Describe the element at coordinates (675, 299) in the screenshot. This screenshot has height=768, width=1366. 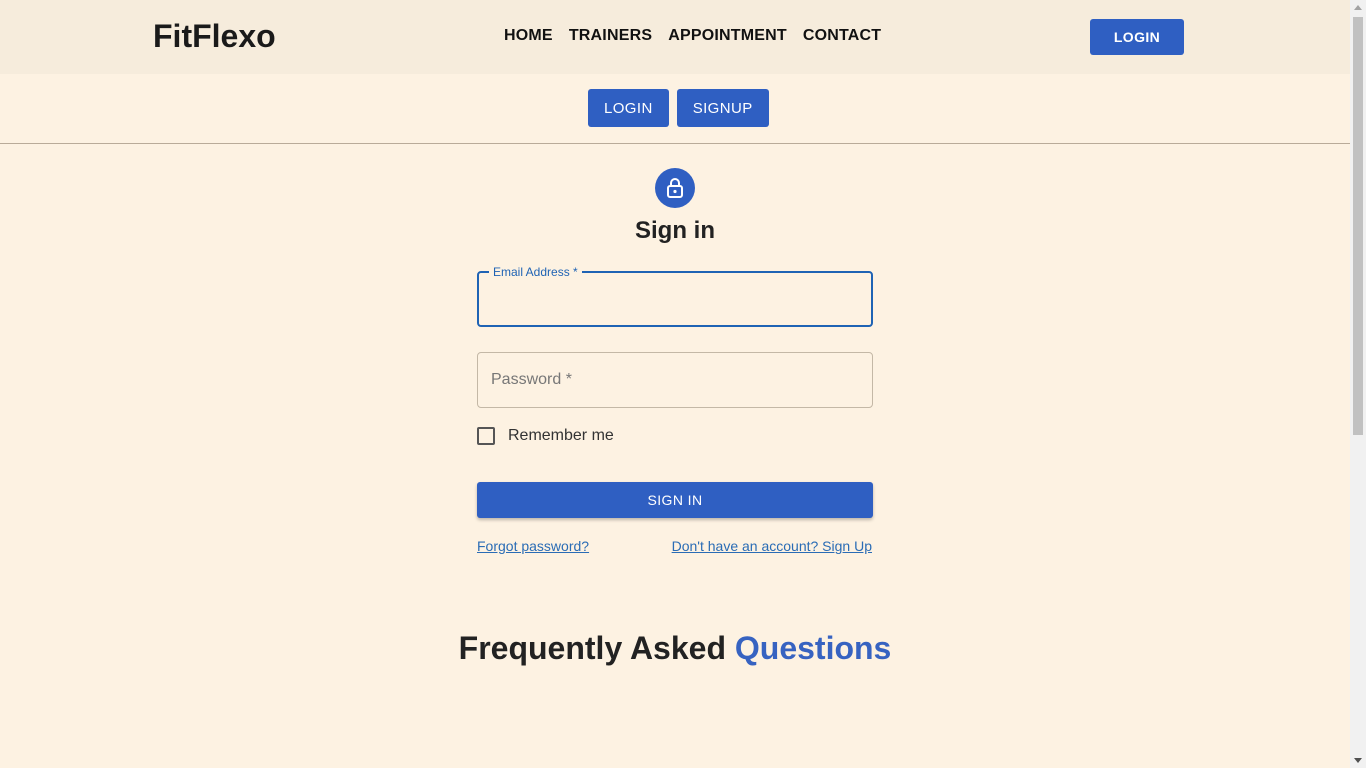
I see `email-input` at that location.